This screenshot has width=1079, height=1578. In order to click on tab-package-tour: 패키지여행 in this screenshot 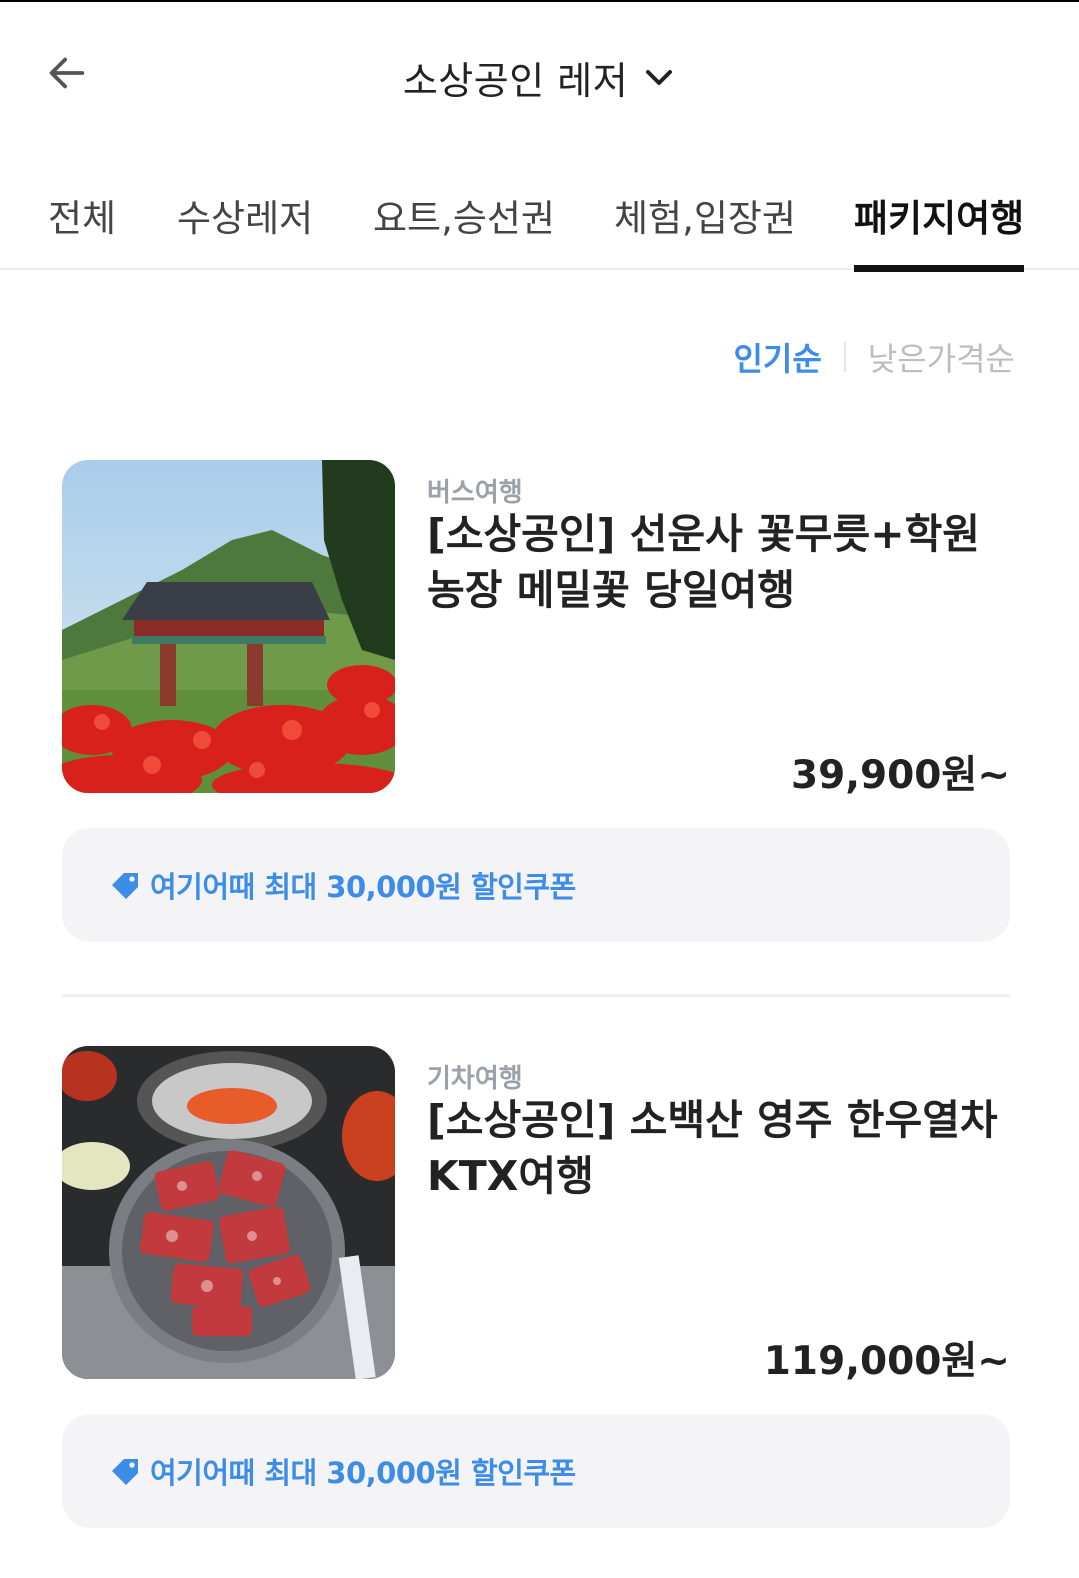, I will do `click(939, 230)`.